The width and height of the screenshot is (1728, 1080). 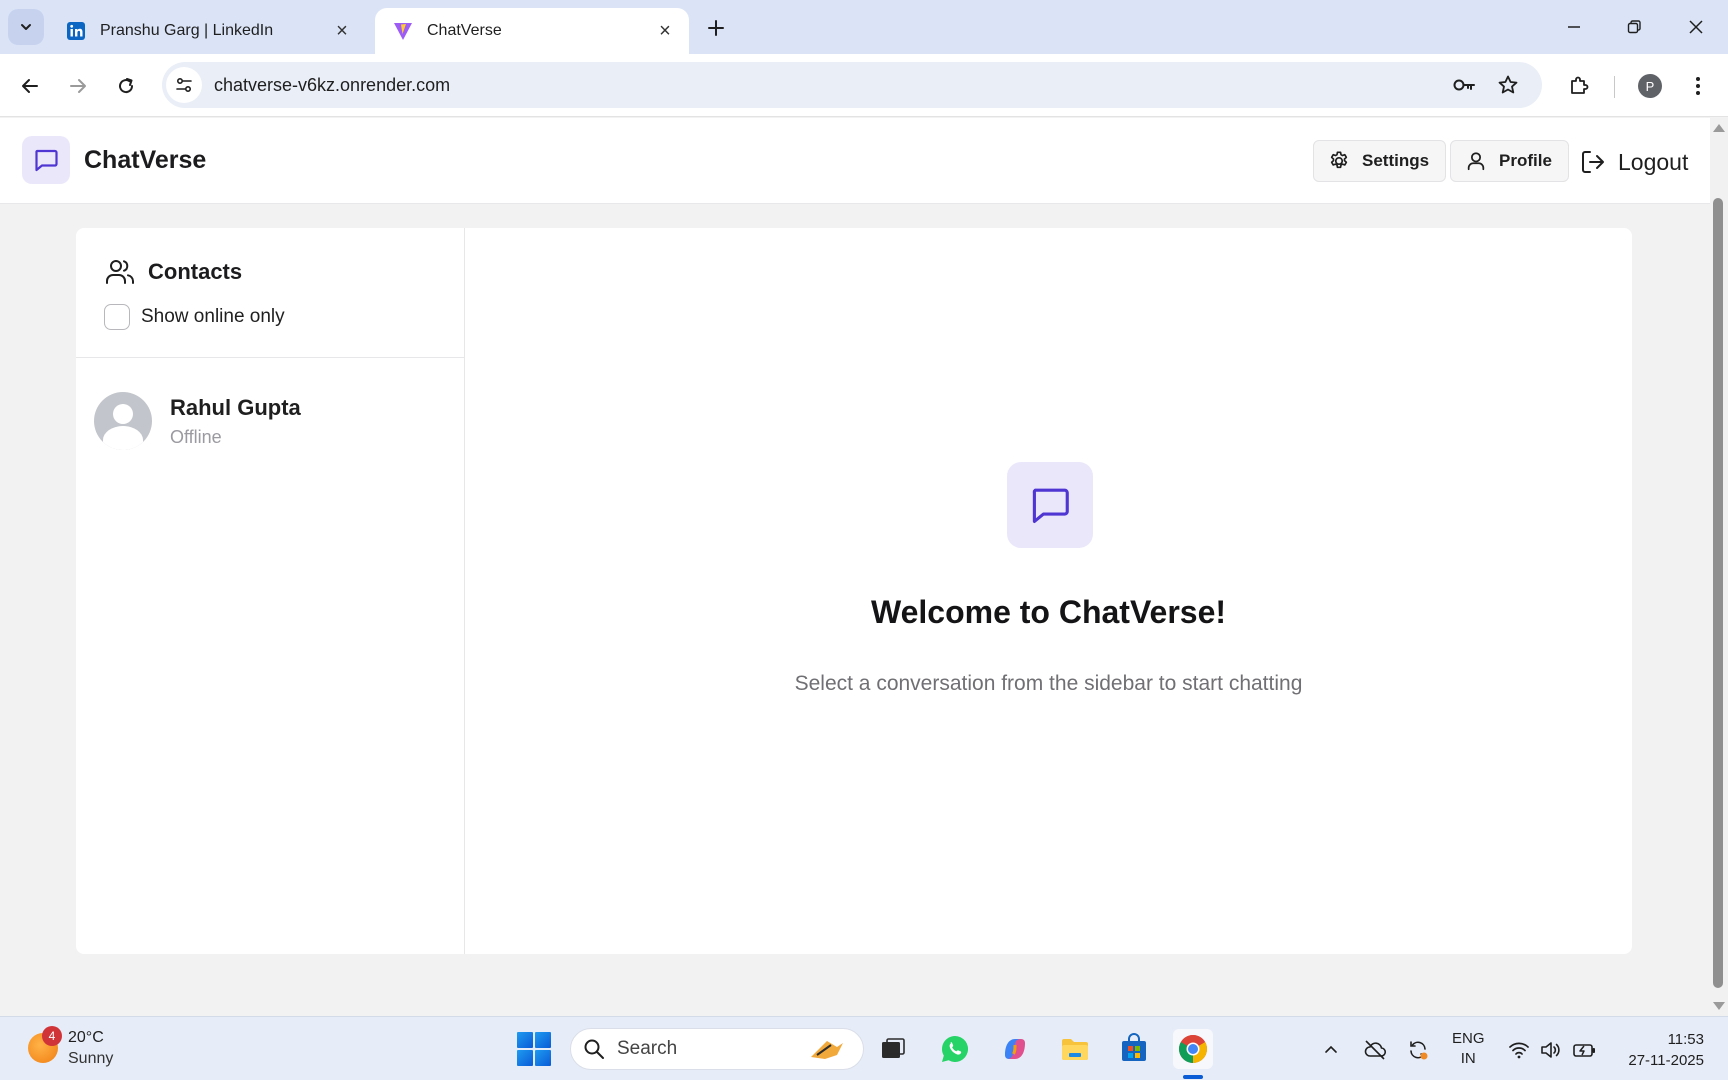 I want to click on star-icon, so click(x=1508, y=84).